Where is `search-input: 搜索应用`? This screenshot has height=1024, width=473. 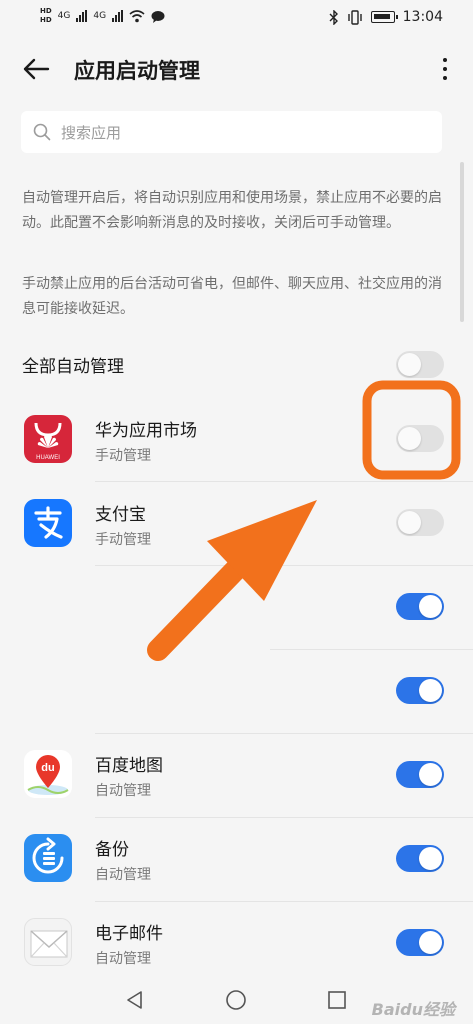 search-input: 搜索应用 is located at coordinates (231, 132).